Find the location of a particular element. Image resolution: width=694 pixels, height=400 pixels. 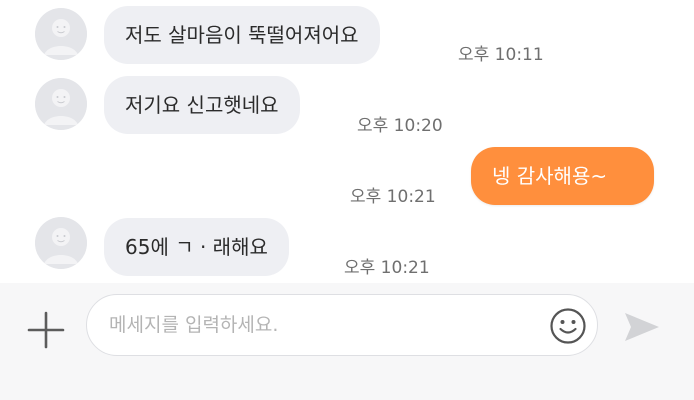

message-text: 저기요 신고햇네요 is located at coordinates (202, 105).